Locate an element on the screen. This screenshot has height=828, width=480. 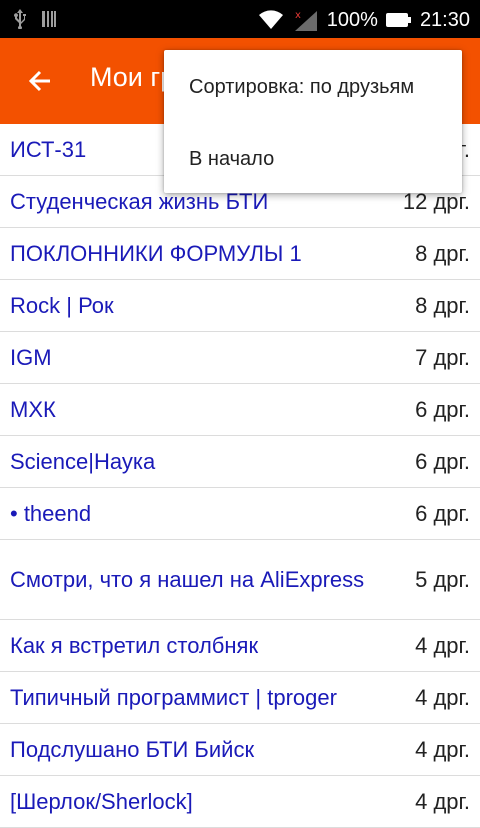
group-name: МХК is located at coordinates (33, 409).